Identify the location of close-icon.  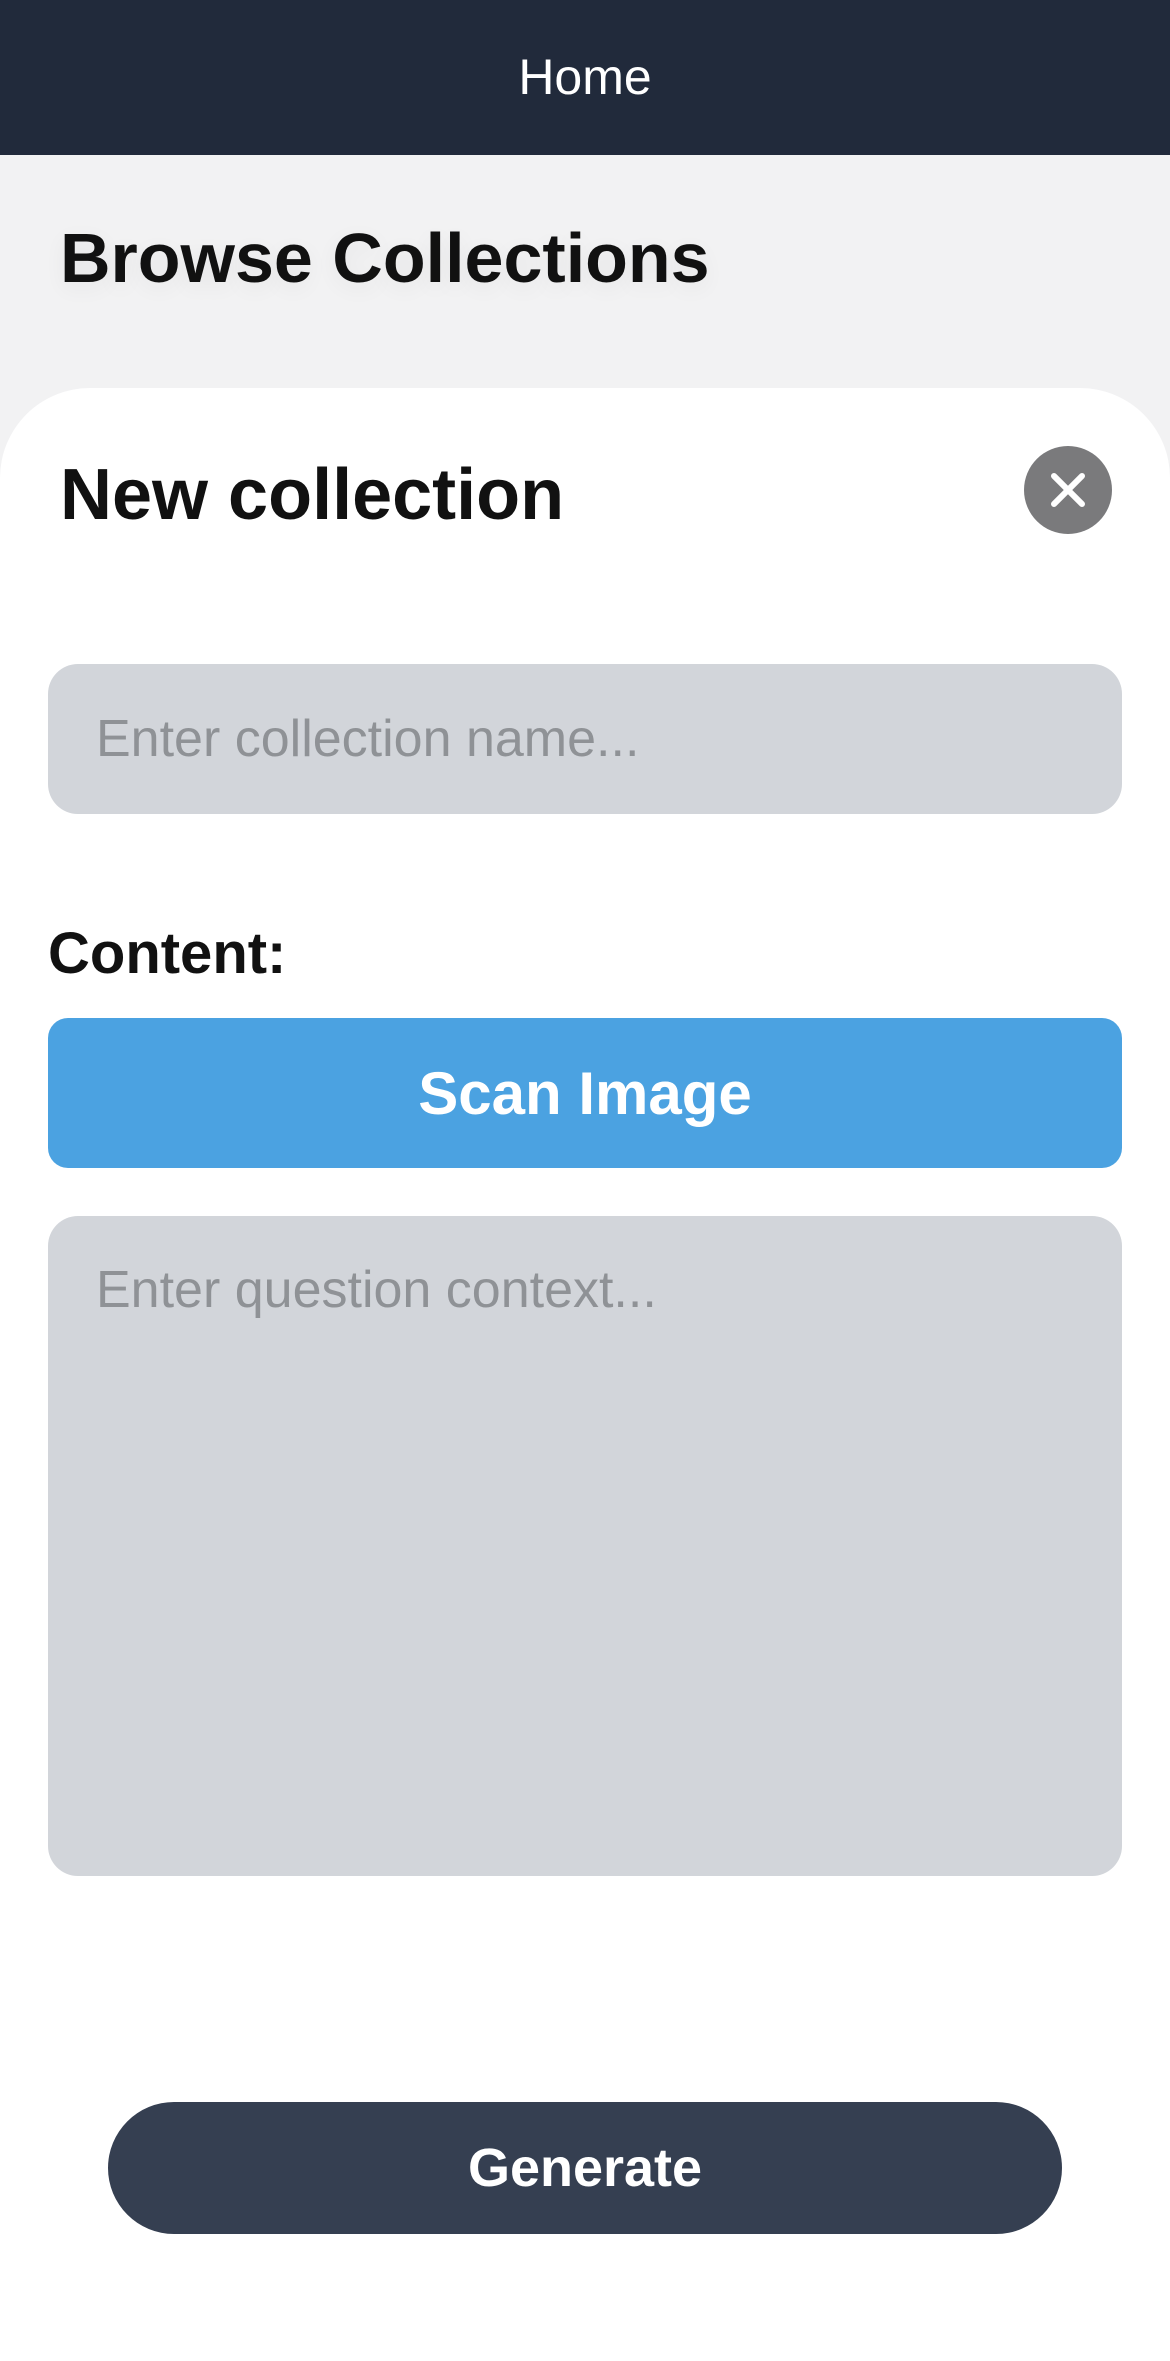
(1068, 490).